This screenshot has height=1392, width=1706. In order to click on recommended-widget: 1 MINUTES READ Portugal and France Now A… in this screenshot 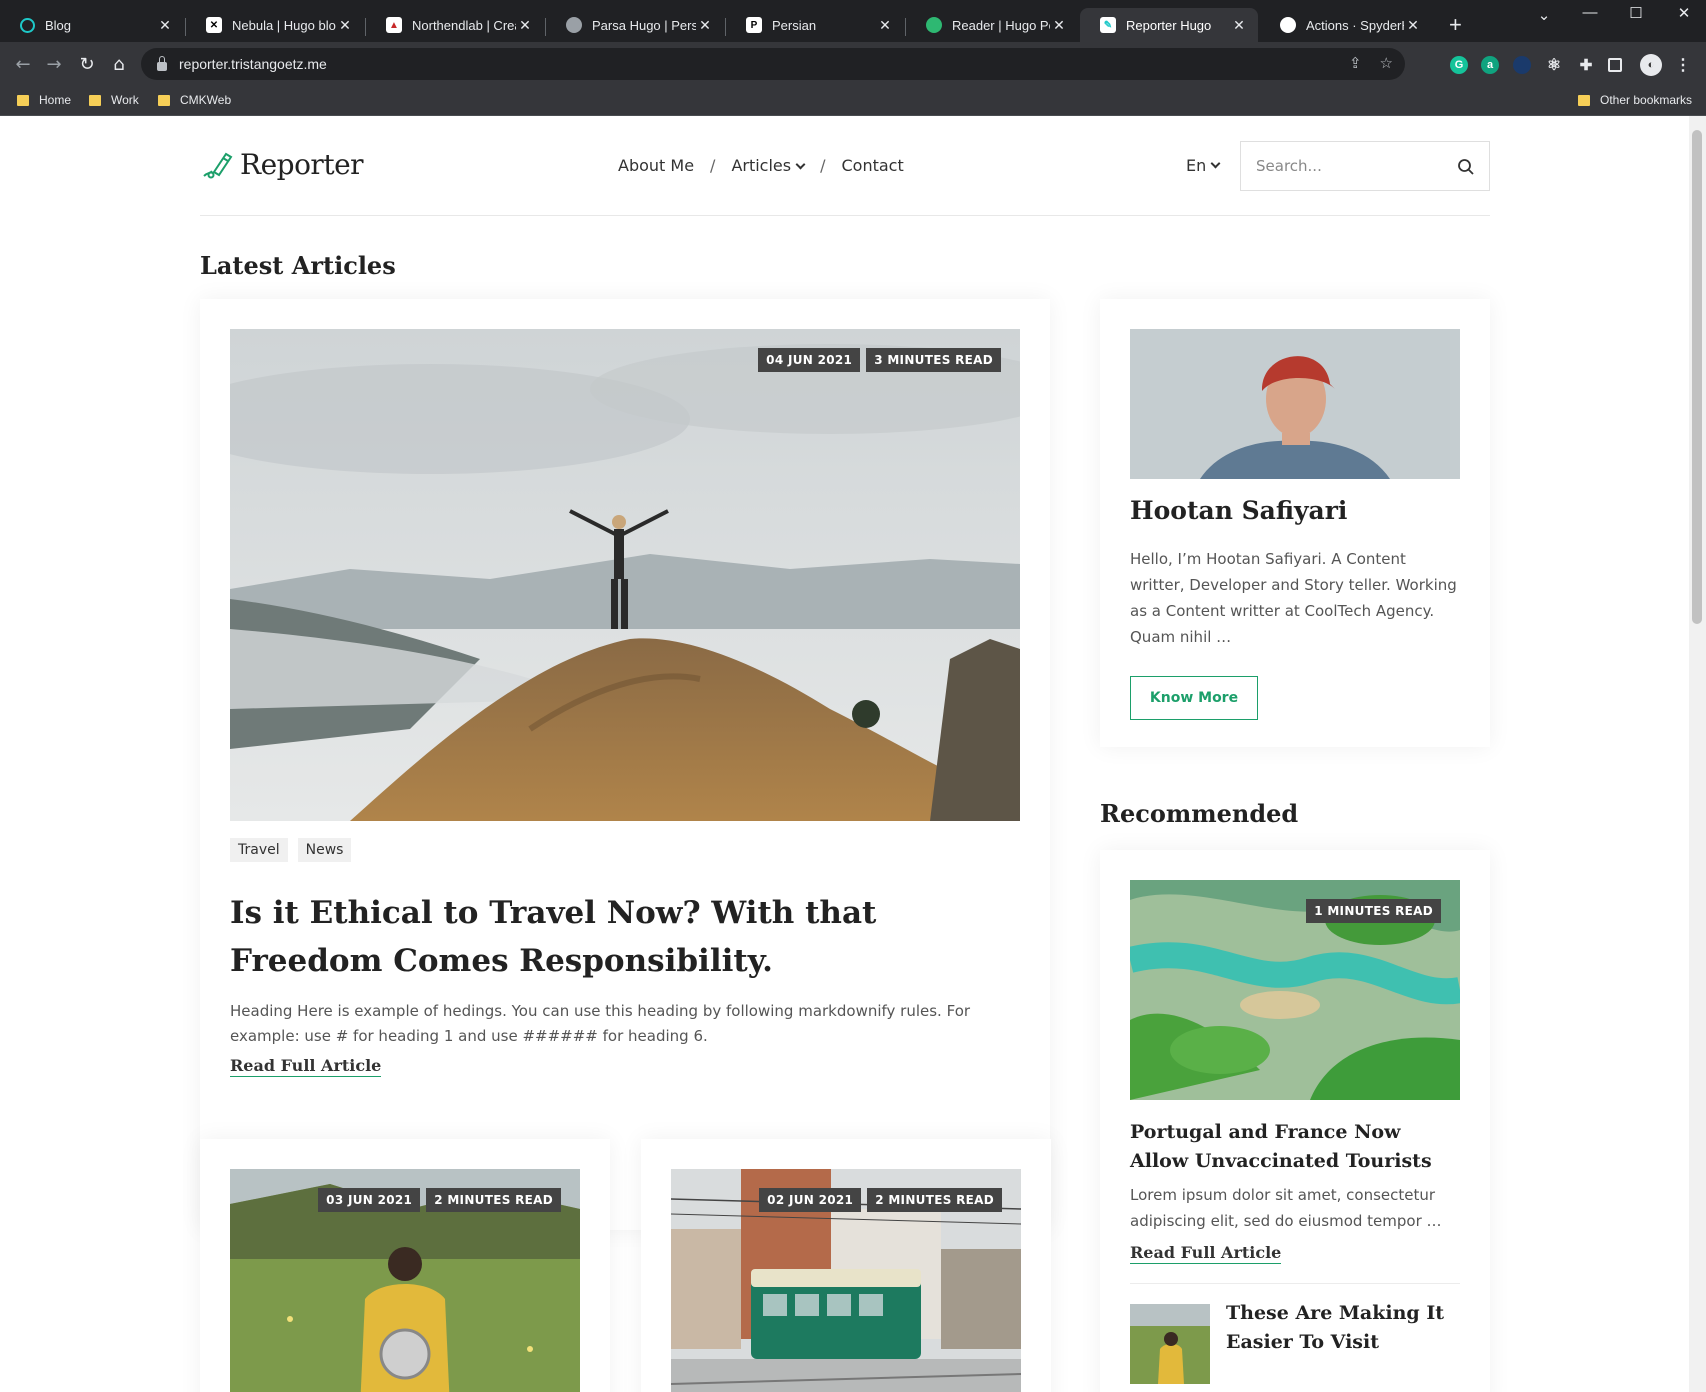, I will do `click(1295, 1121)`.